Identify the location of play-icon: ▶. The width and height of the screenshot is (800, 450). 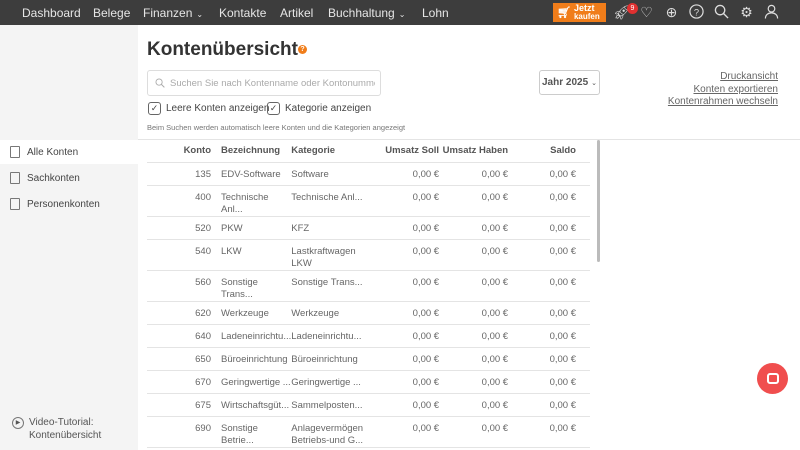
(18, 423).